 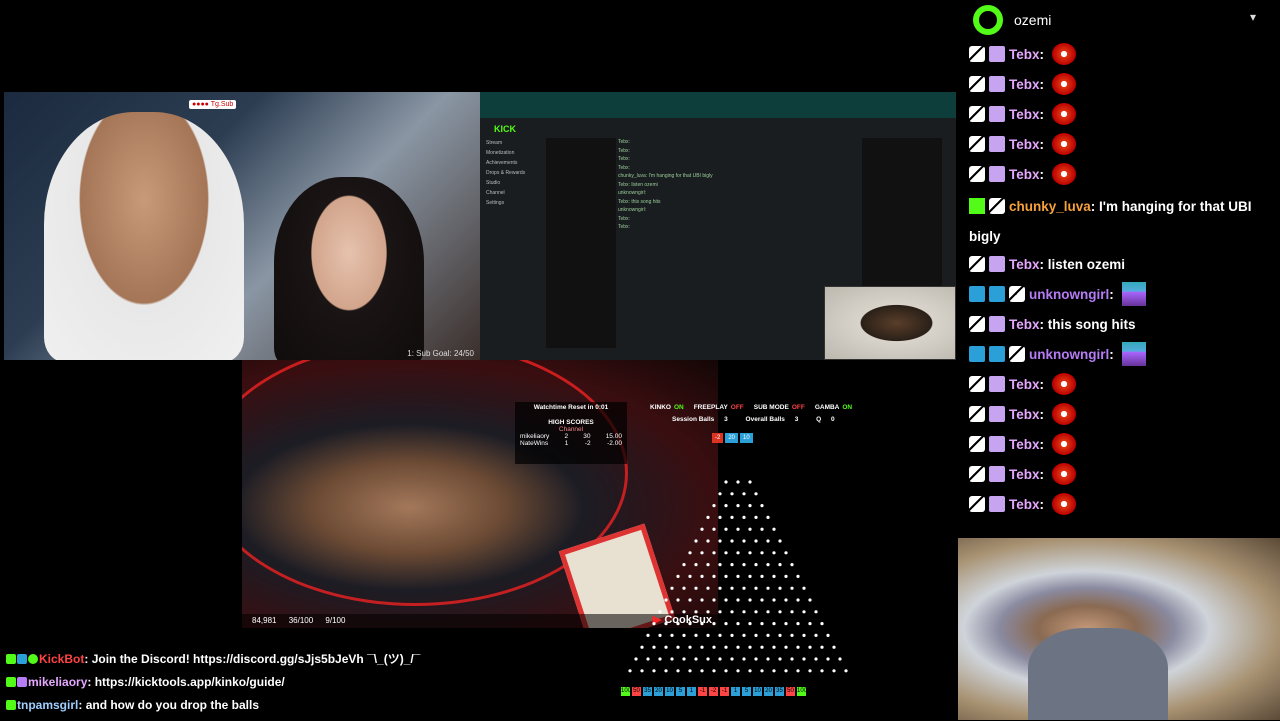 I want to click on sidebar-item: Channel, so click(x=513, y=193).